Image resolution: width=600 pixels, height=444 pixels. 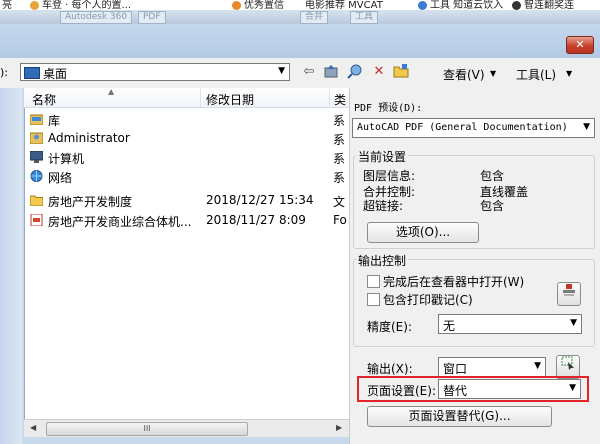 What do you see at coordinates (453, 281) in the screenshot?
I see `open-in-viewer-label: 完成后在查看器中打开(W)` at bounding box center [453, 281].